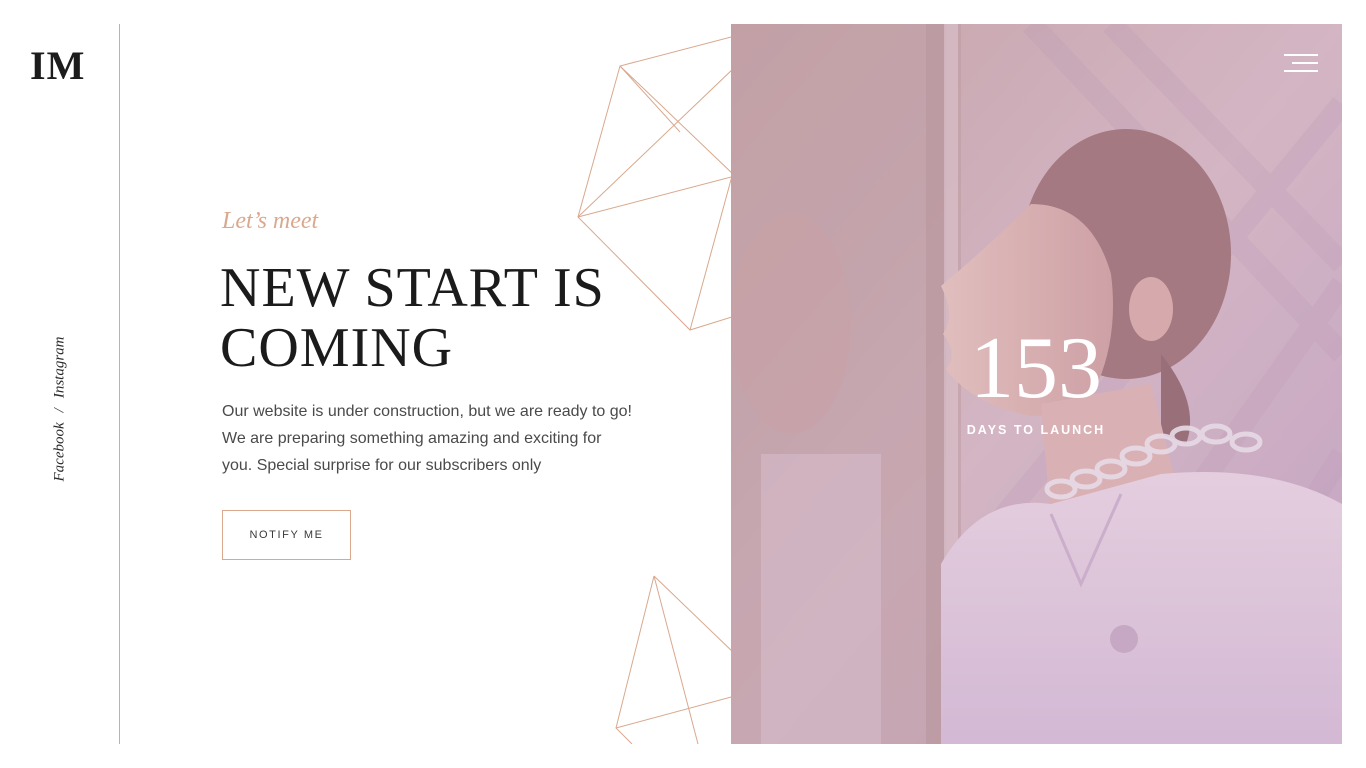 This screenshot has height=768, width=1366. Describe the element at coordinates (337, 348) in the screenshot. I see `headline-line-2: COMING` at that location.